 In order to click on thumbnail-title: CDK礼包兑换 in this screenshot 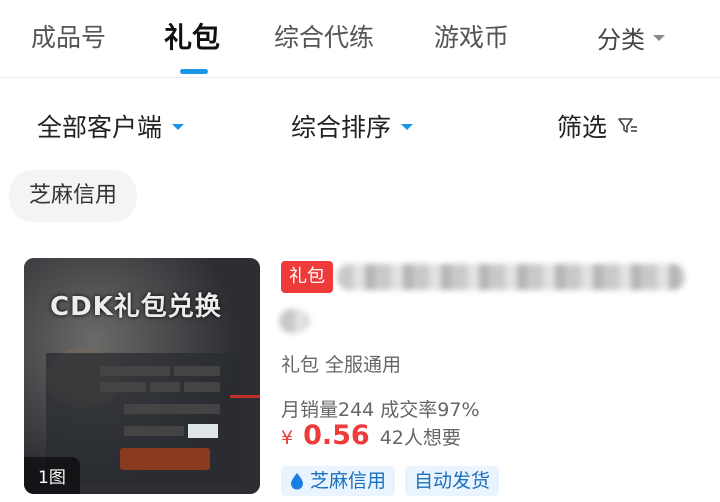, I will do `click(136, 307)`.